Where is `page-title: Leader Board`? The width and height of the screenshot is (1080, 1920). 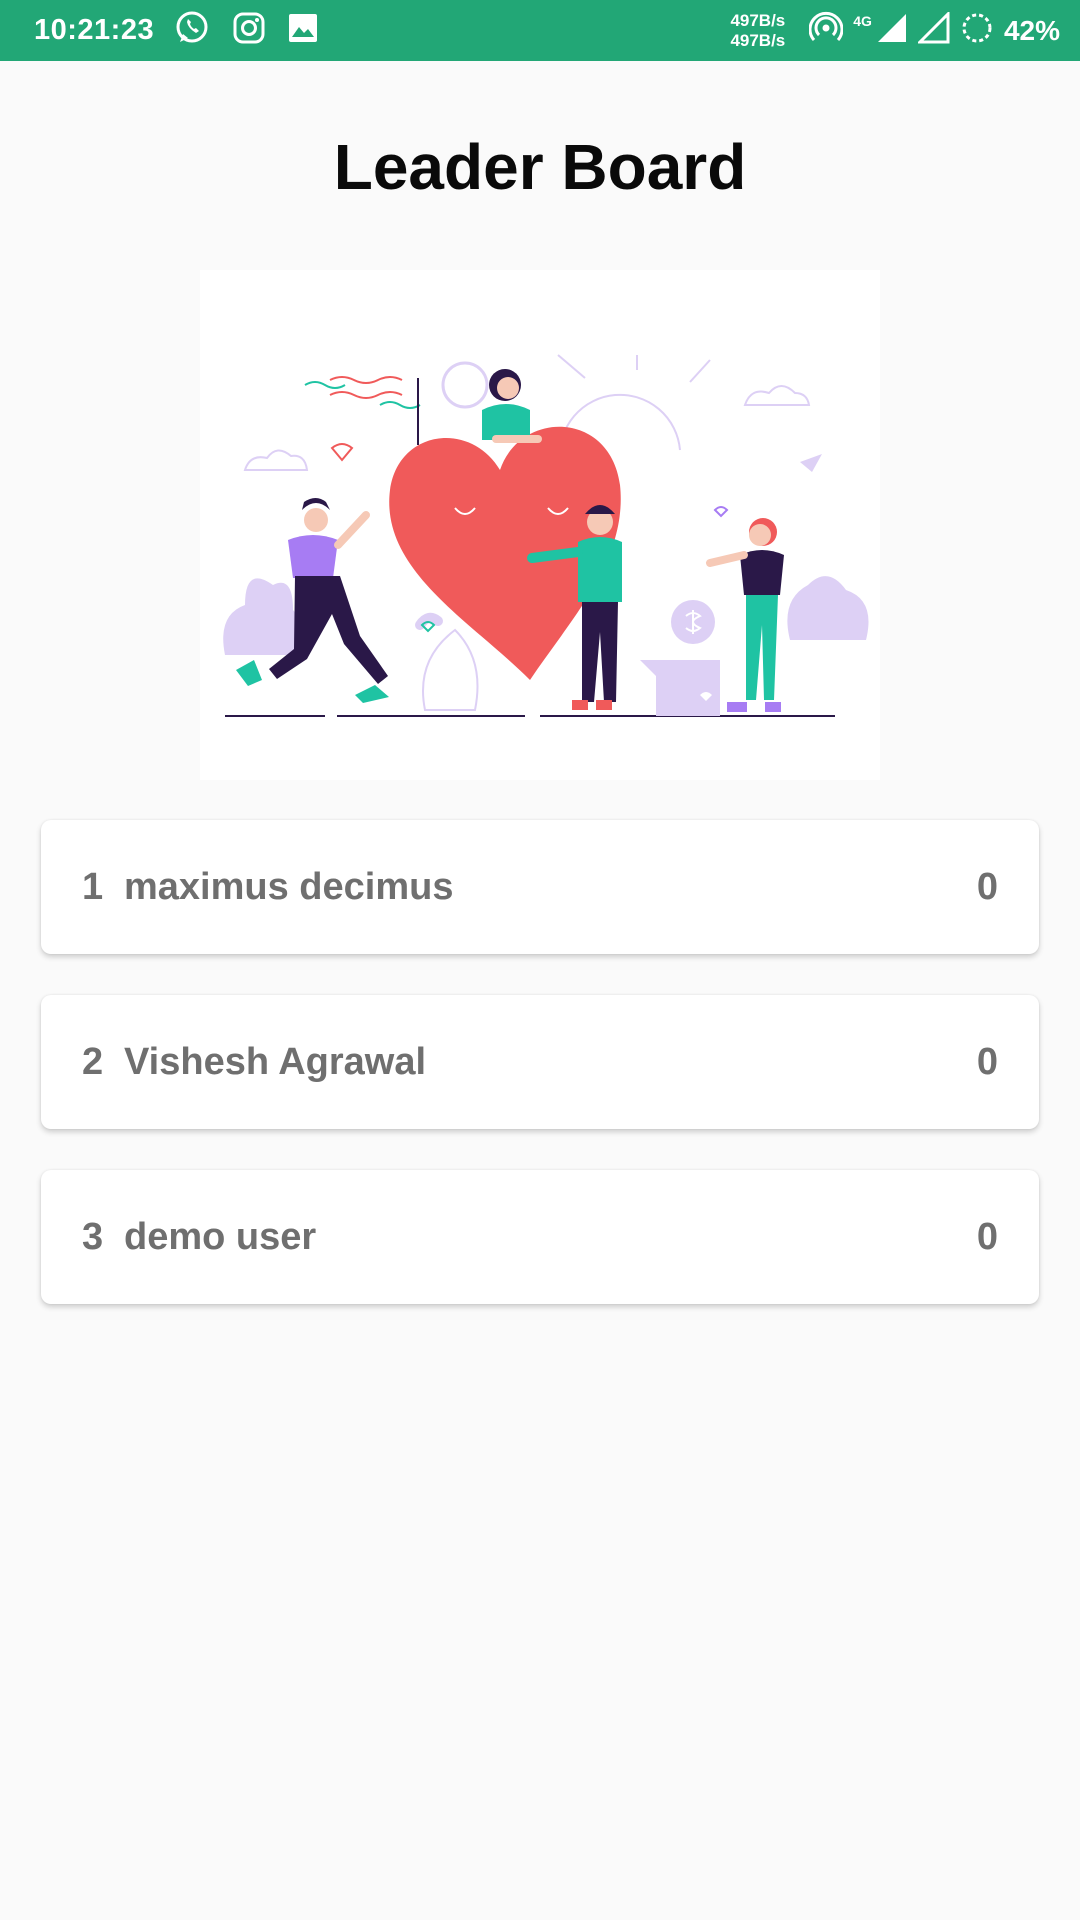
page-title: Leader Board is located at coordinates (540, 167).